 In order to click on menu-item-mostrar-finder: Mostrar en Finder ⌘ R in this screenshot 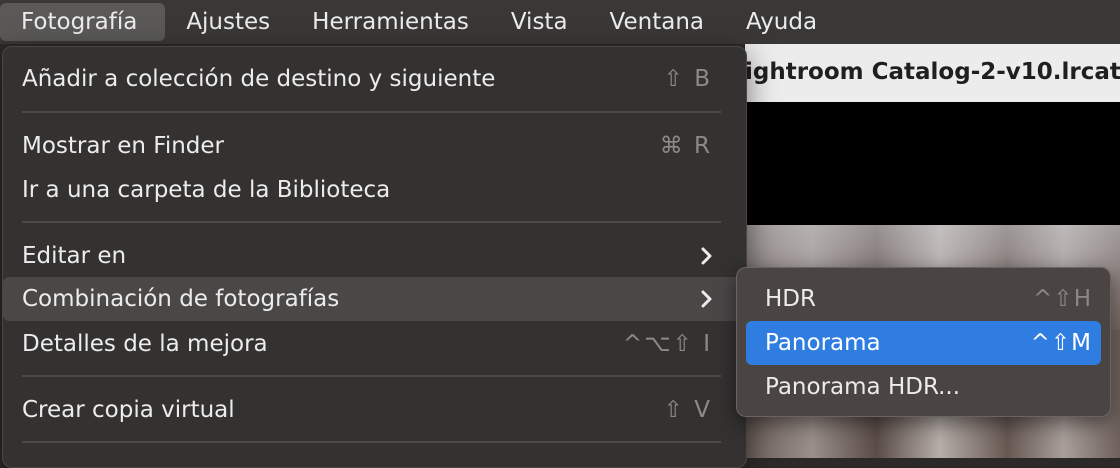, I will do `click(373, 146)`.